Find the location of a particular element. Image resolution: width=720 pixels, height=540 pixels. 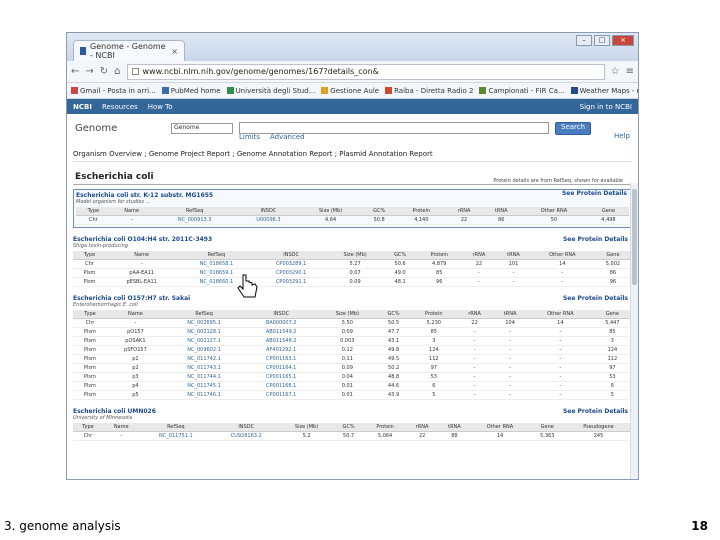

cell: 86 is located at coordinates (612, 273).